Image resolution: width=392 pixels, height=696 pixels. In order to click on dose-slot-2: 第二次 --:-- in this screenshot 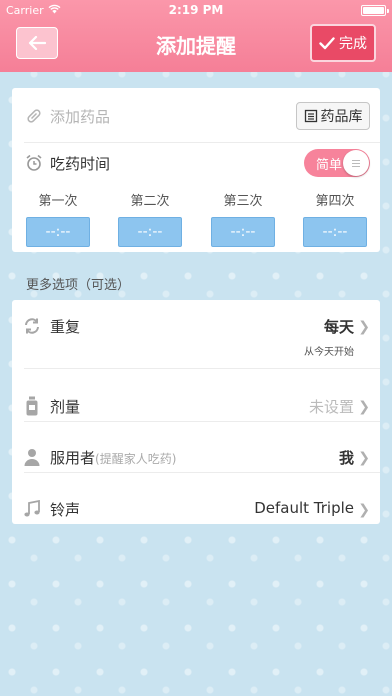, I will do `click(150, 218)`.